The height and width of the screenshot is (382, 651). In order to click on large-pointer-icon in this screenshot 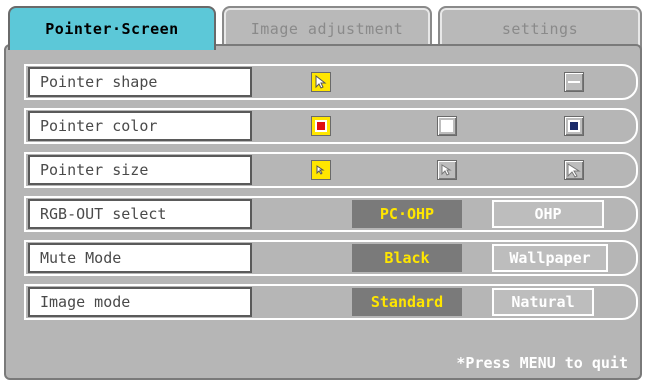, I will do `click(574, 170)`.